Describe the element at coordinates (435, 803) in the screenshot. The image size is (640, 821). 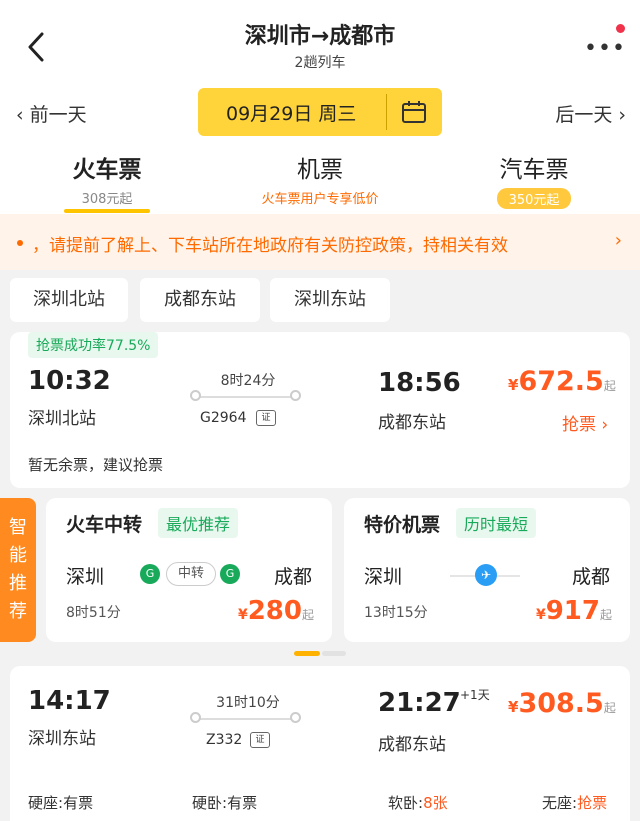
I see `seat-status: 8张` at that location.